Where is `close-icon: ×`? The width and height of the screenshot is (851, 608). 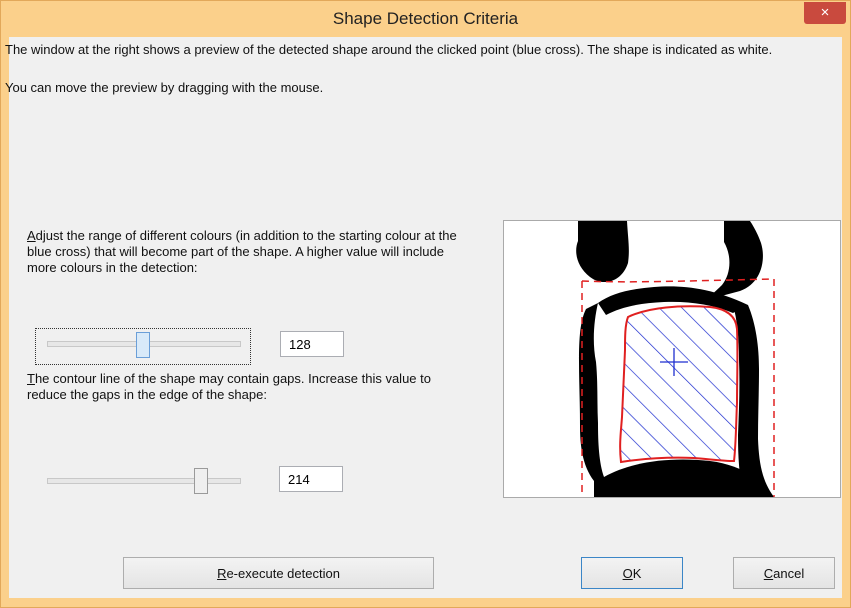
close-icon: × is located at coordinates (825, 12).